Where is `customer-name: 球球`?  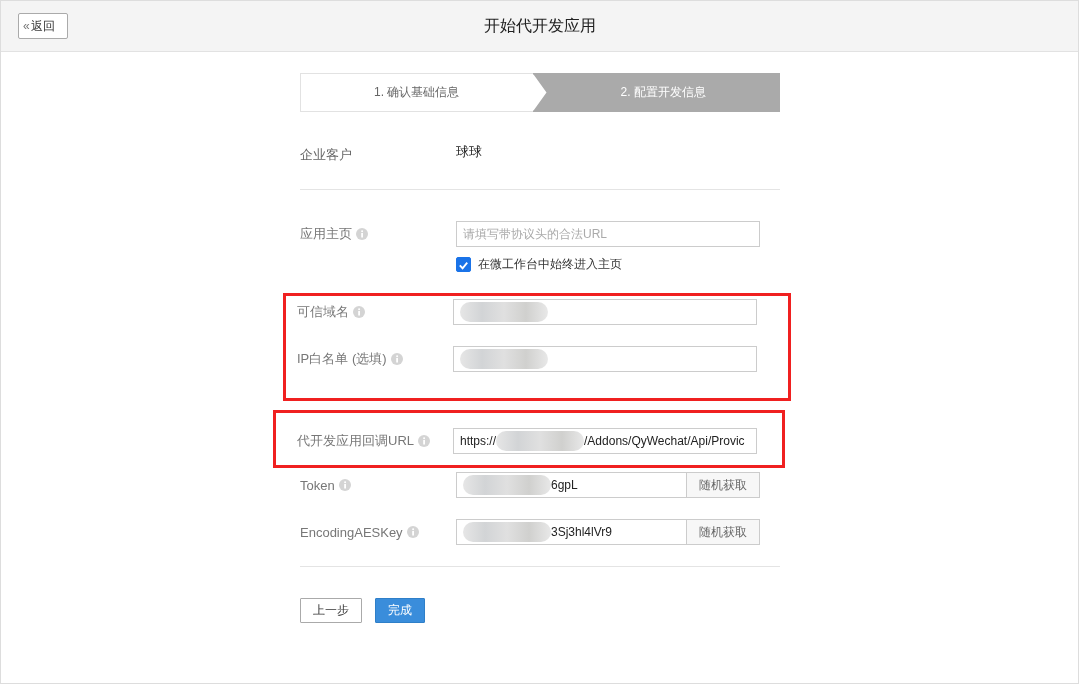 customer-name: 球球 is located at coordinates (469, 152).